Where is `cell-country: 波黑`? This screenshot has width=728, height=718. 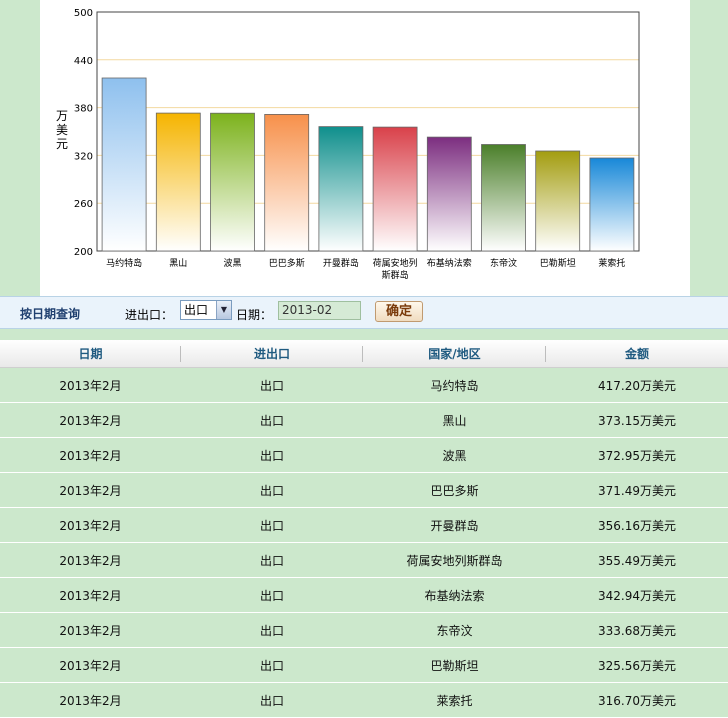
cell-country: 波黑 is located at coordinates (454, 455).